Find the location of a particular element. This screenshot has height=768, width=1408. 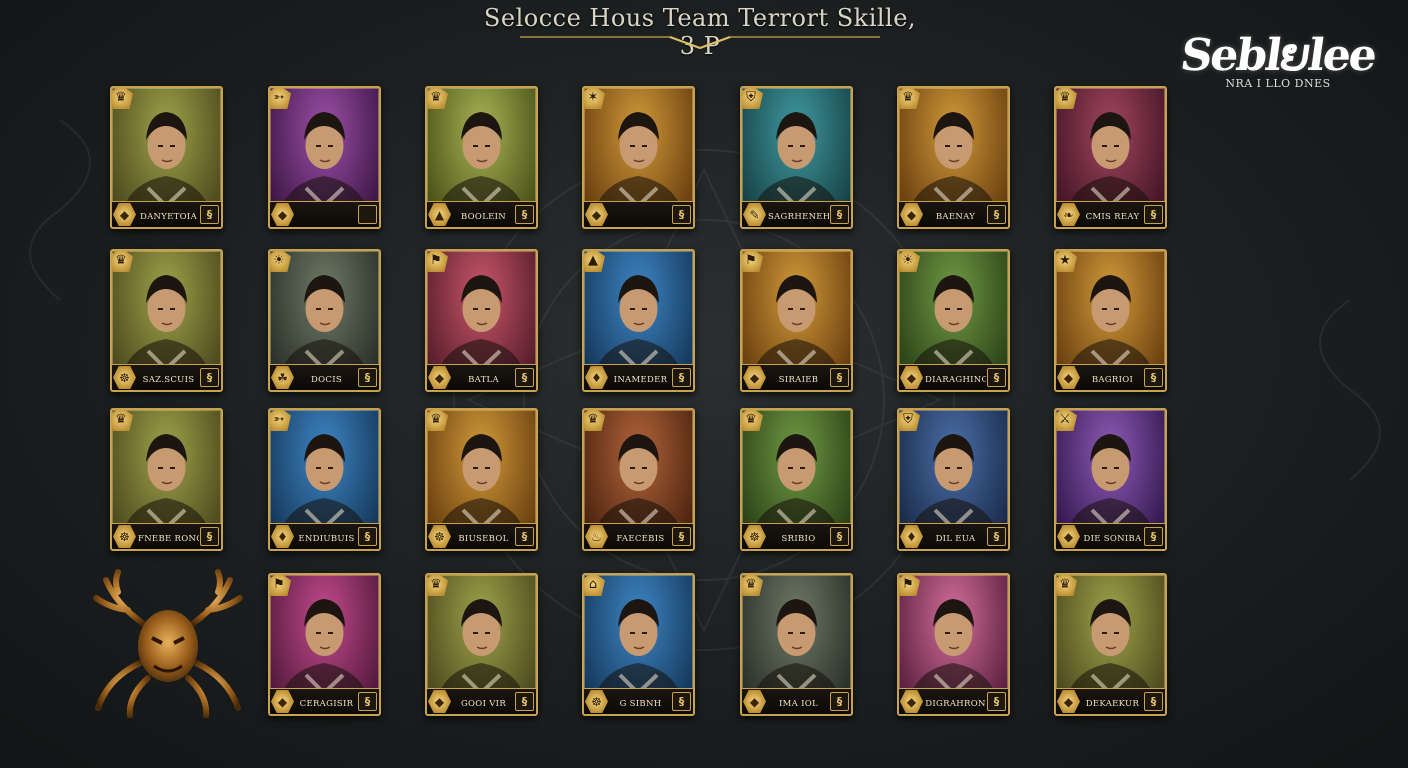

character-card: ✶ ◆ § is located at coordinates (638, 157).